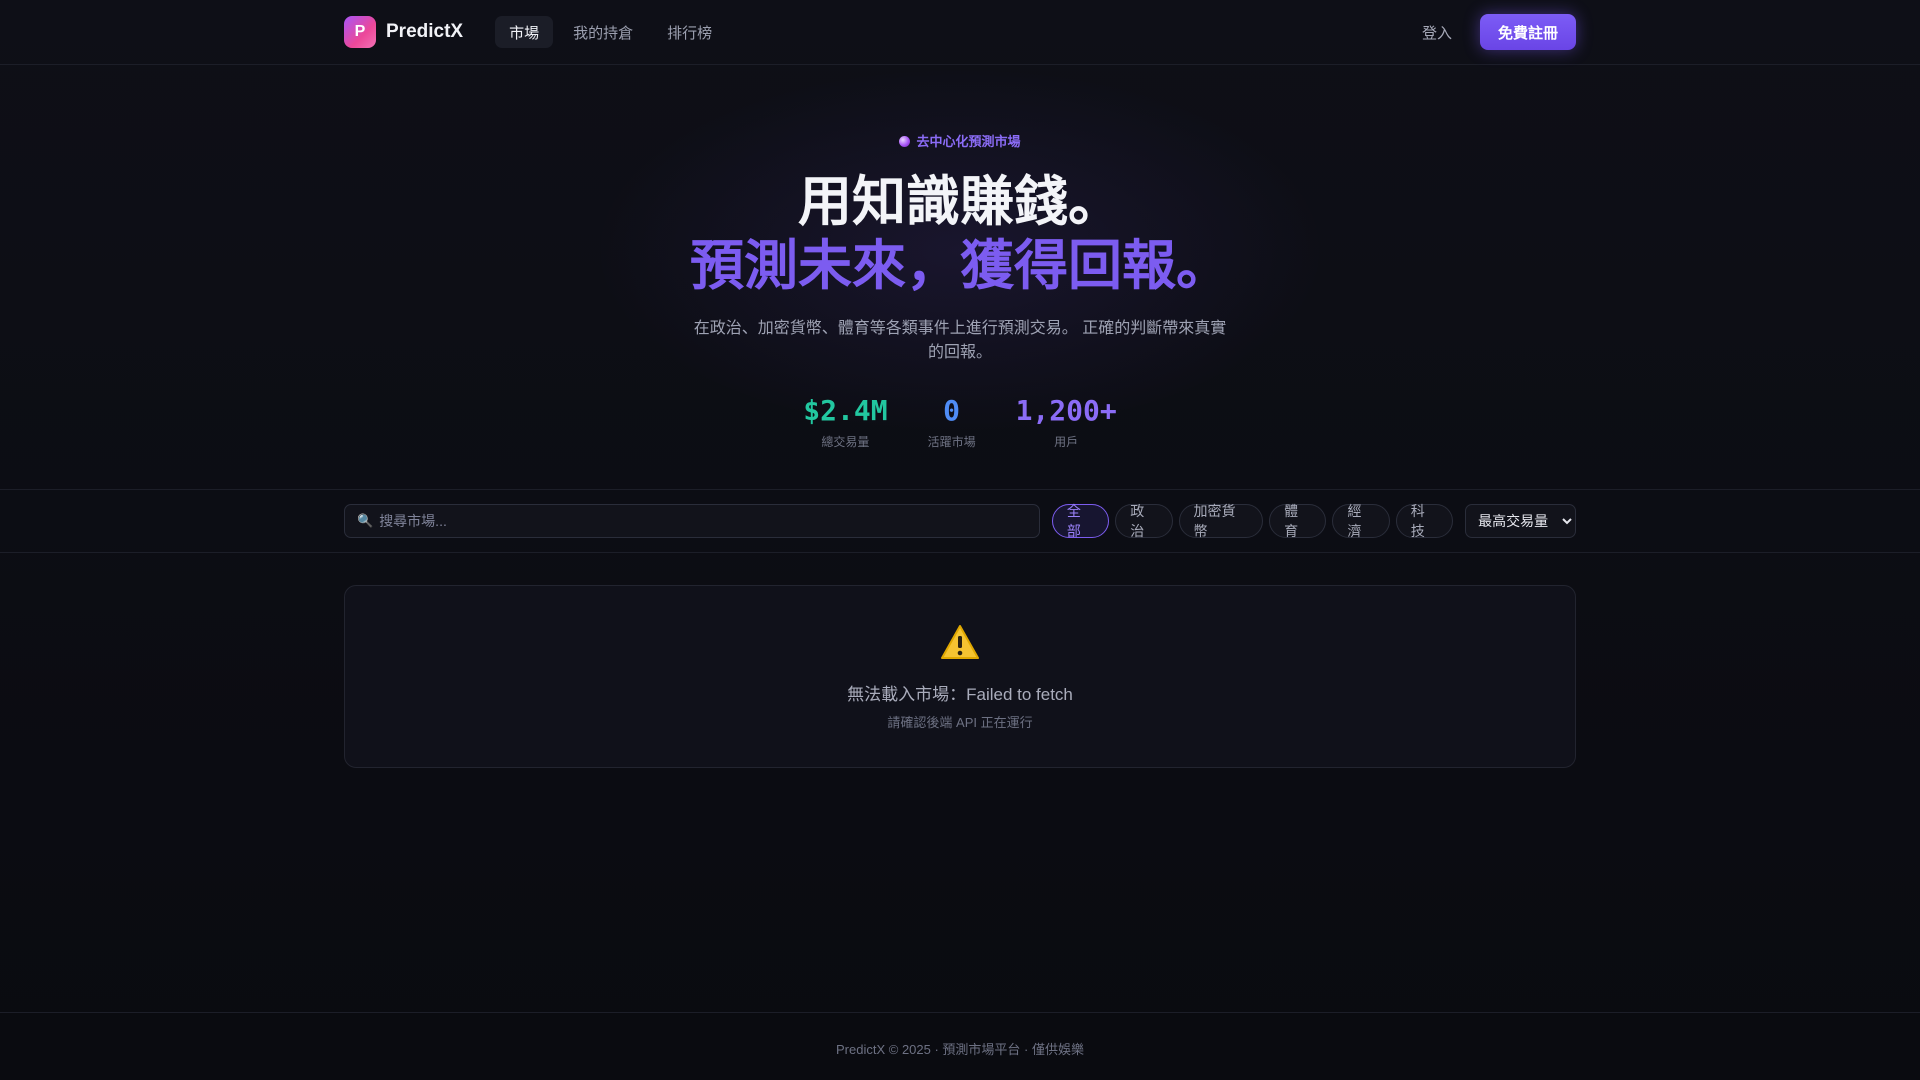  I want to click on filter-bar-inner: 🔍 全部 政治 加密貨幣 體育 經濟 科技 最高交易量, so click(960, 521).